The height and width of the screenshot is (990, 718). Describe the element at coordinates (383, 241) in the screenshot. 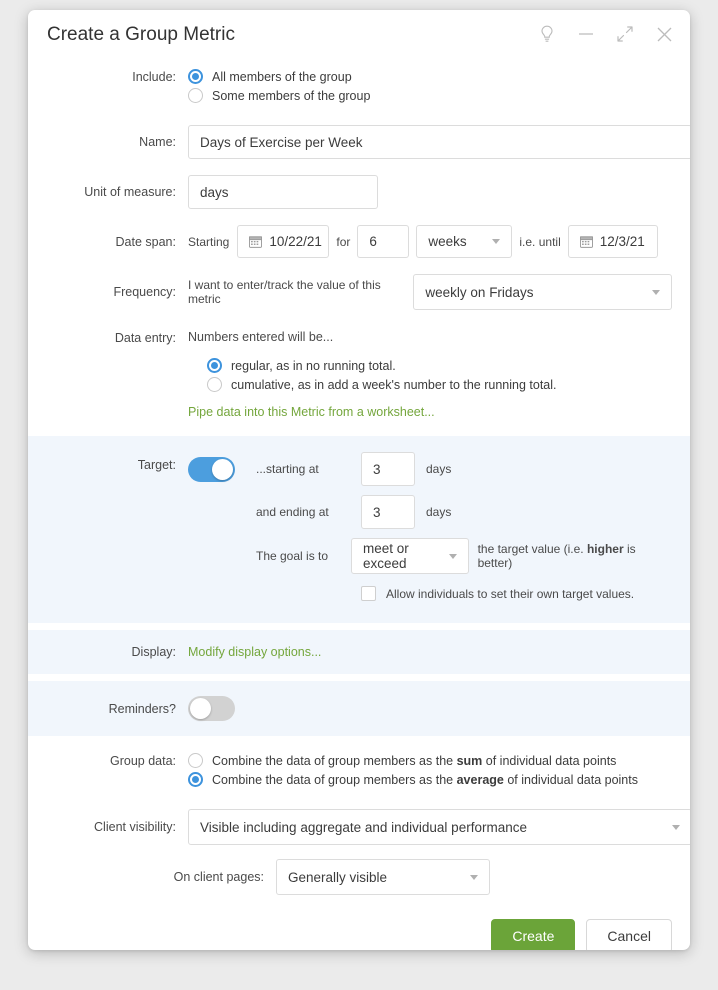

I see `duration-input: 6` at that location.